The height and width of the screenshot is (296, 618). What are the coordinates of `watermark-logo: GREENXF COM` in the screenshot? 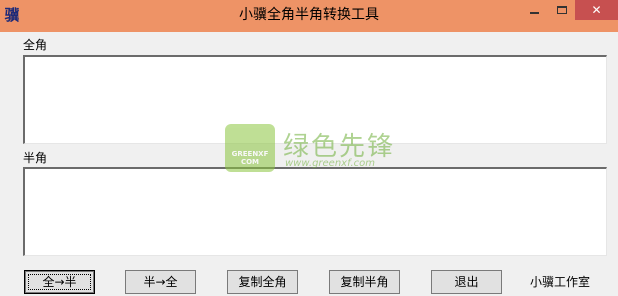 It's located at (250, 148).